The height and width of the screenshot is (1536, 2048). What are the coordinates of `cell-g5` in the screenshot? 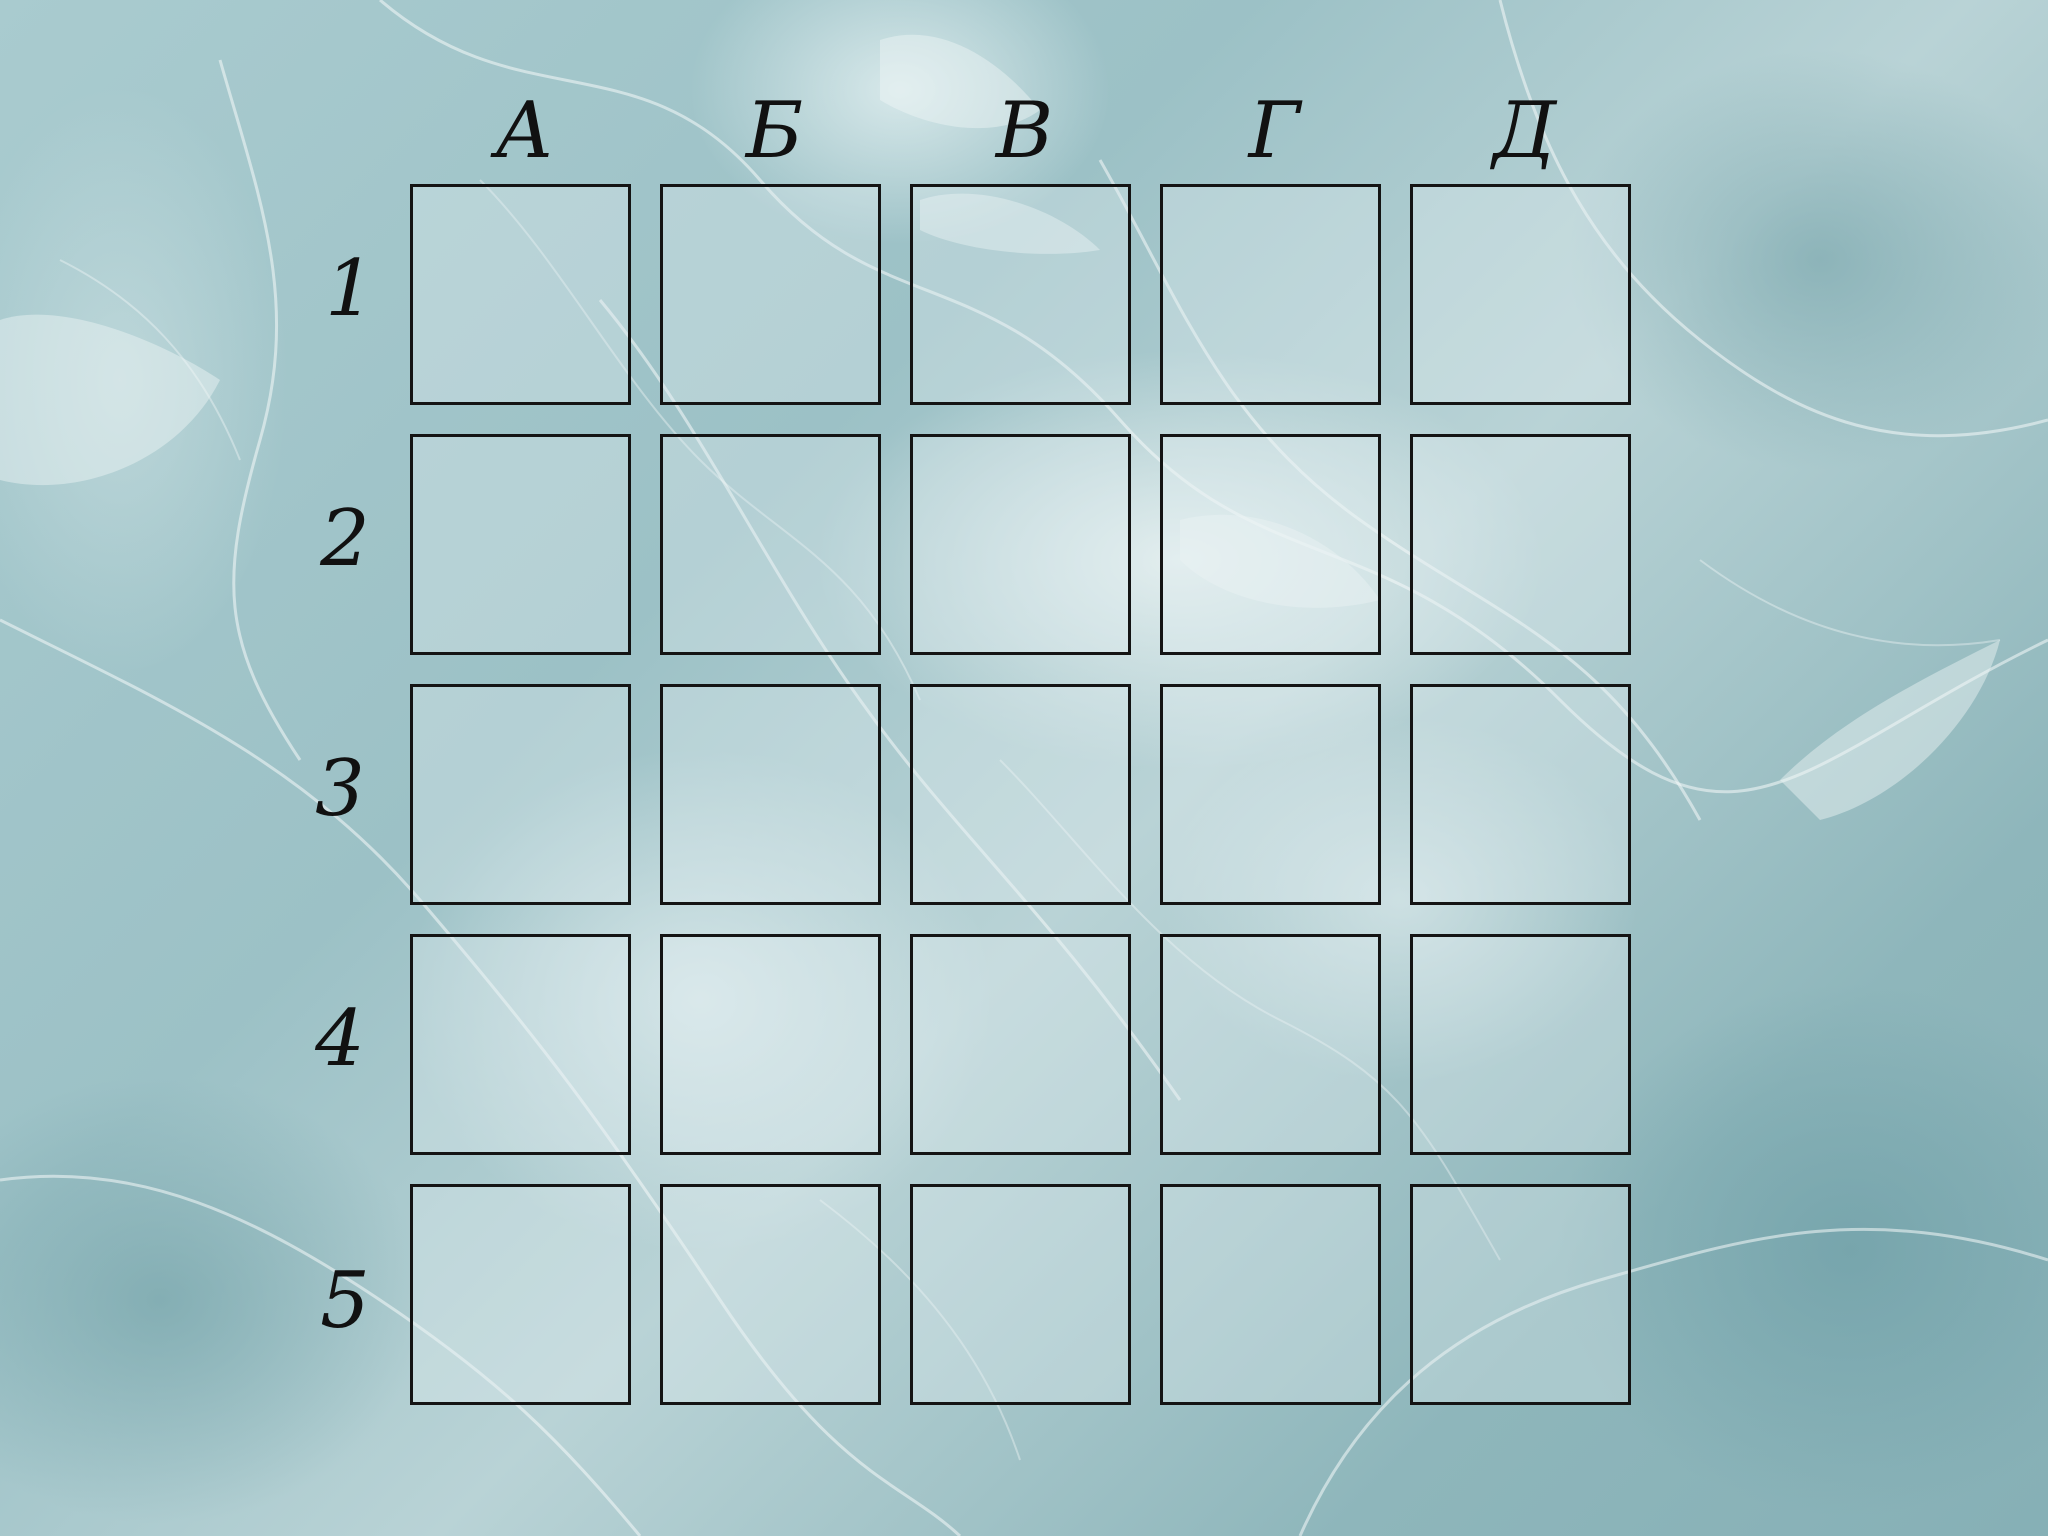 It's located at (1270, 1294).